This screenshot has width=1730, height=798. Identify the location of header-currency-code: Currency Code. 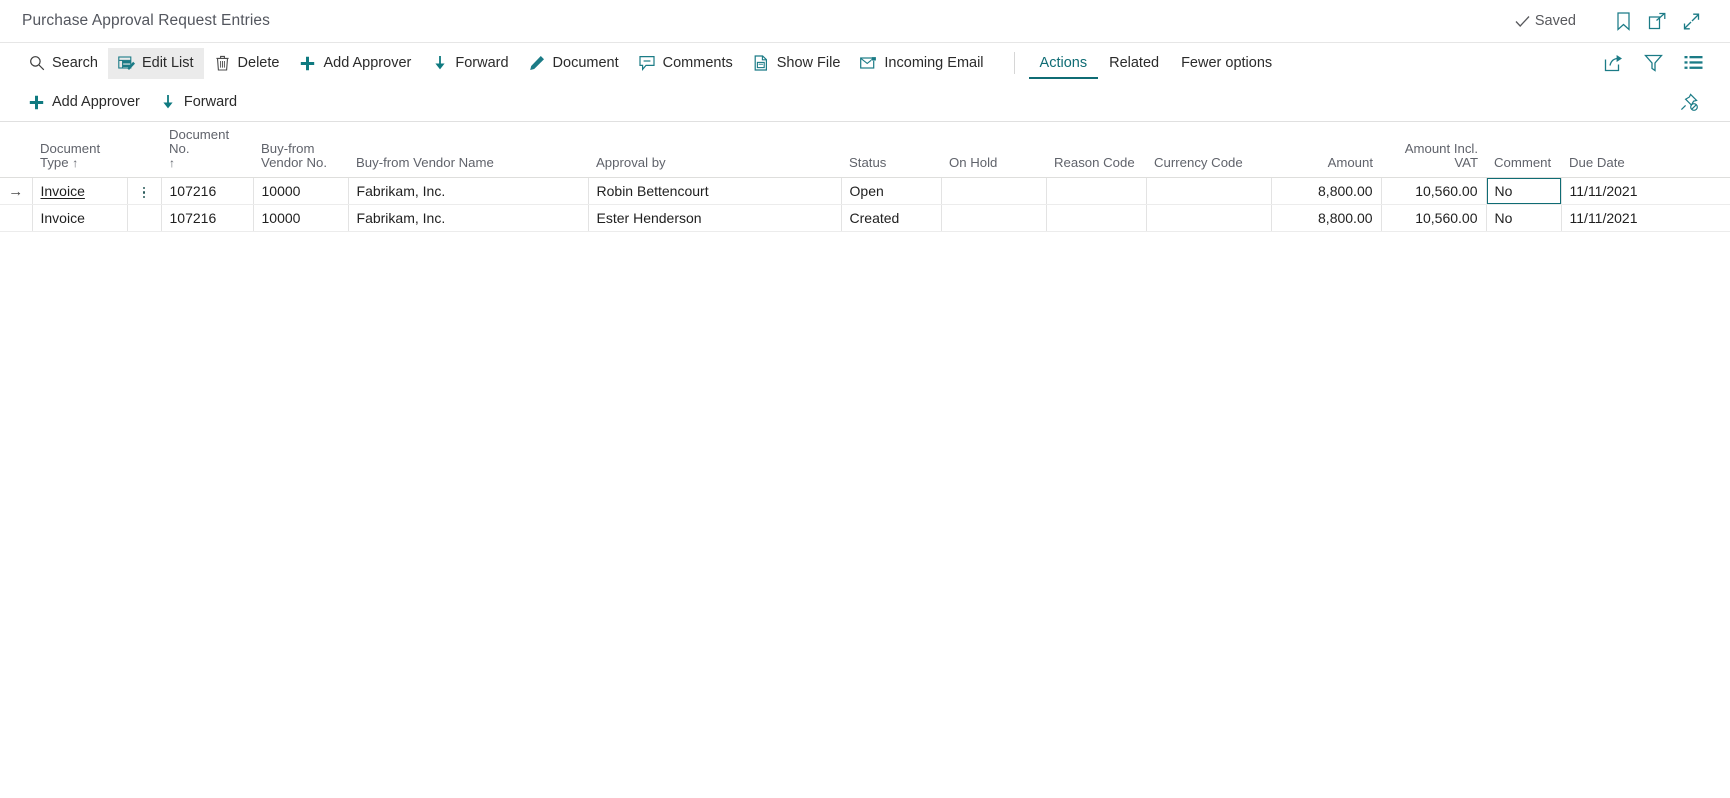
(1209, 150).